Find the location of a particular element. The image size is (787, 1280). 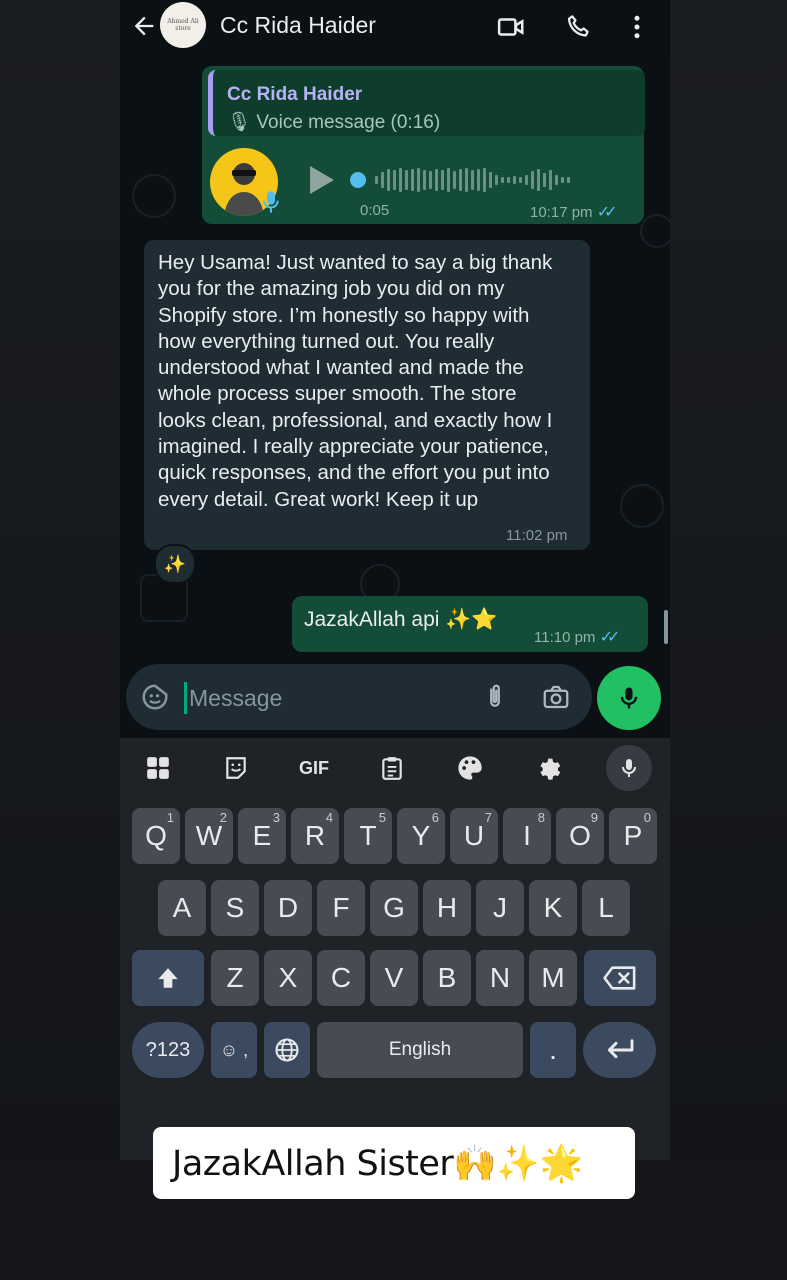

key-e: E3 is located at coordinates (262, 836).